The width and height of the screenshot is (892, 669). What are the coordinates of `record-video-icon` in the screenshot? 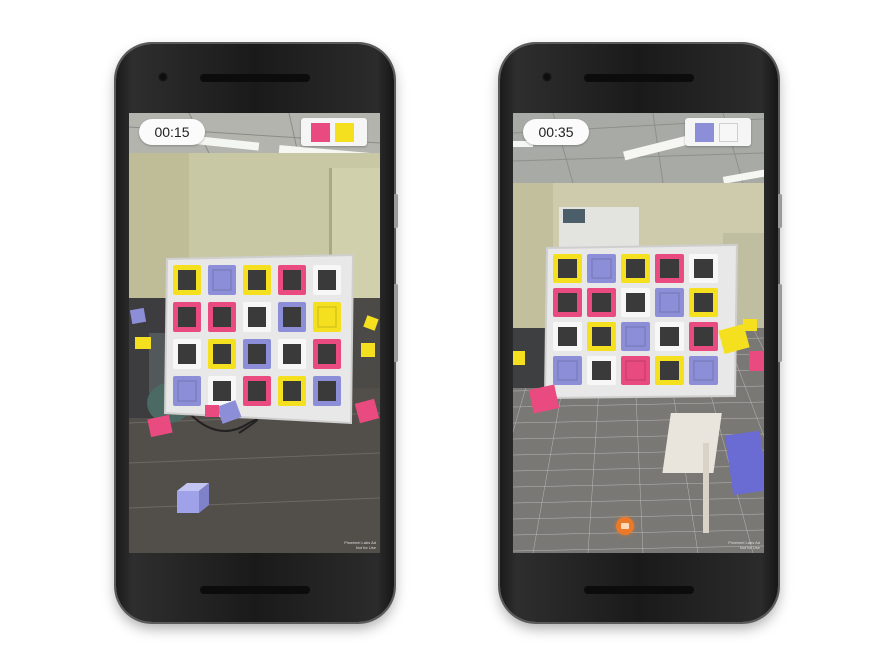 It's located at (625, 526).